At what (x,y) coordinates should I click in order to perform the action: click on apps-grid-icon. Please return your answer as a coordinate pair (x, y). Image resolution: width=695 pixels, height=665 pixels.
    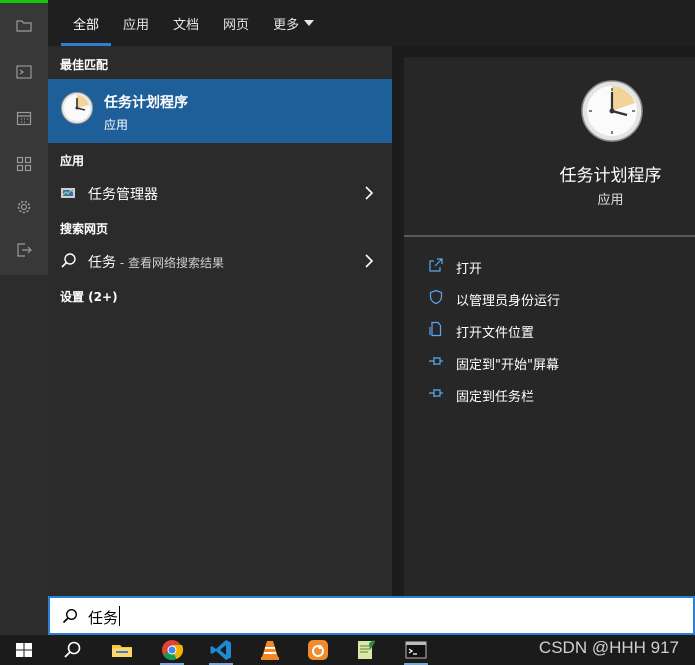
    Looking at the image, I should click on (24, 164).